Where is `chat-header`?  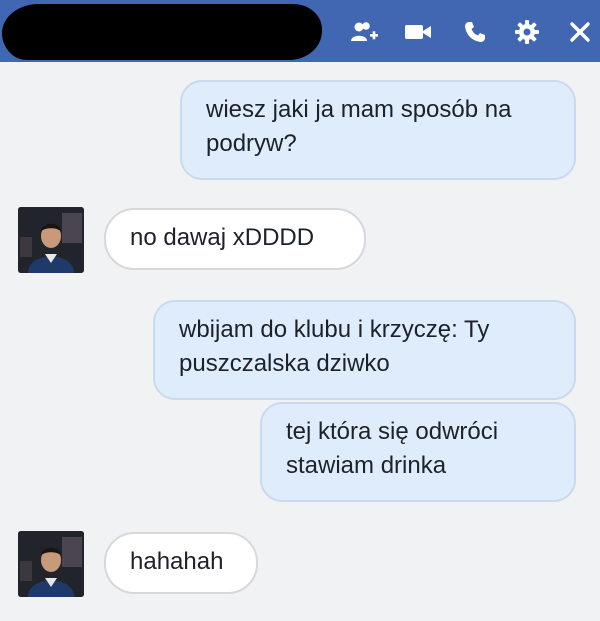 chat-header is located at coordinates (300, 31).